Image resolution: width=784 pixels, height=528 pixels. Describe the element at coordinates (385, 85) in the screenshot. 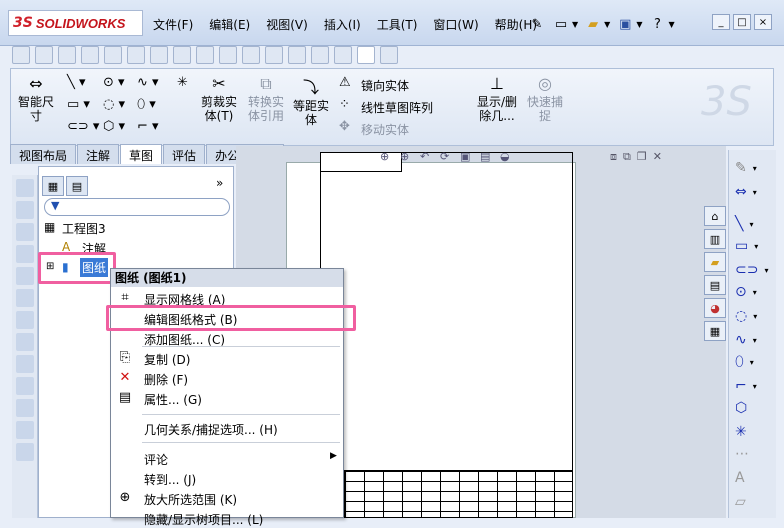

I see `mirror-entities-button: 镜向实体` at that location.